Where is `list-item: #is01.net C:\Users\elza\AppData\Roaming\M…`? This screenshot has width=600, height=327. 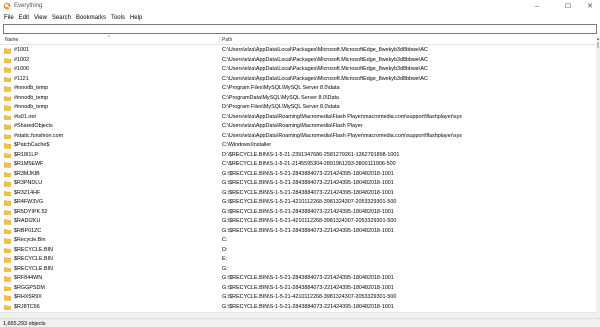 list-item: #is01.net C:\Users\elza\AppData\Roaming\M… is located at coordinates (298, 118).